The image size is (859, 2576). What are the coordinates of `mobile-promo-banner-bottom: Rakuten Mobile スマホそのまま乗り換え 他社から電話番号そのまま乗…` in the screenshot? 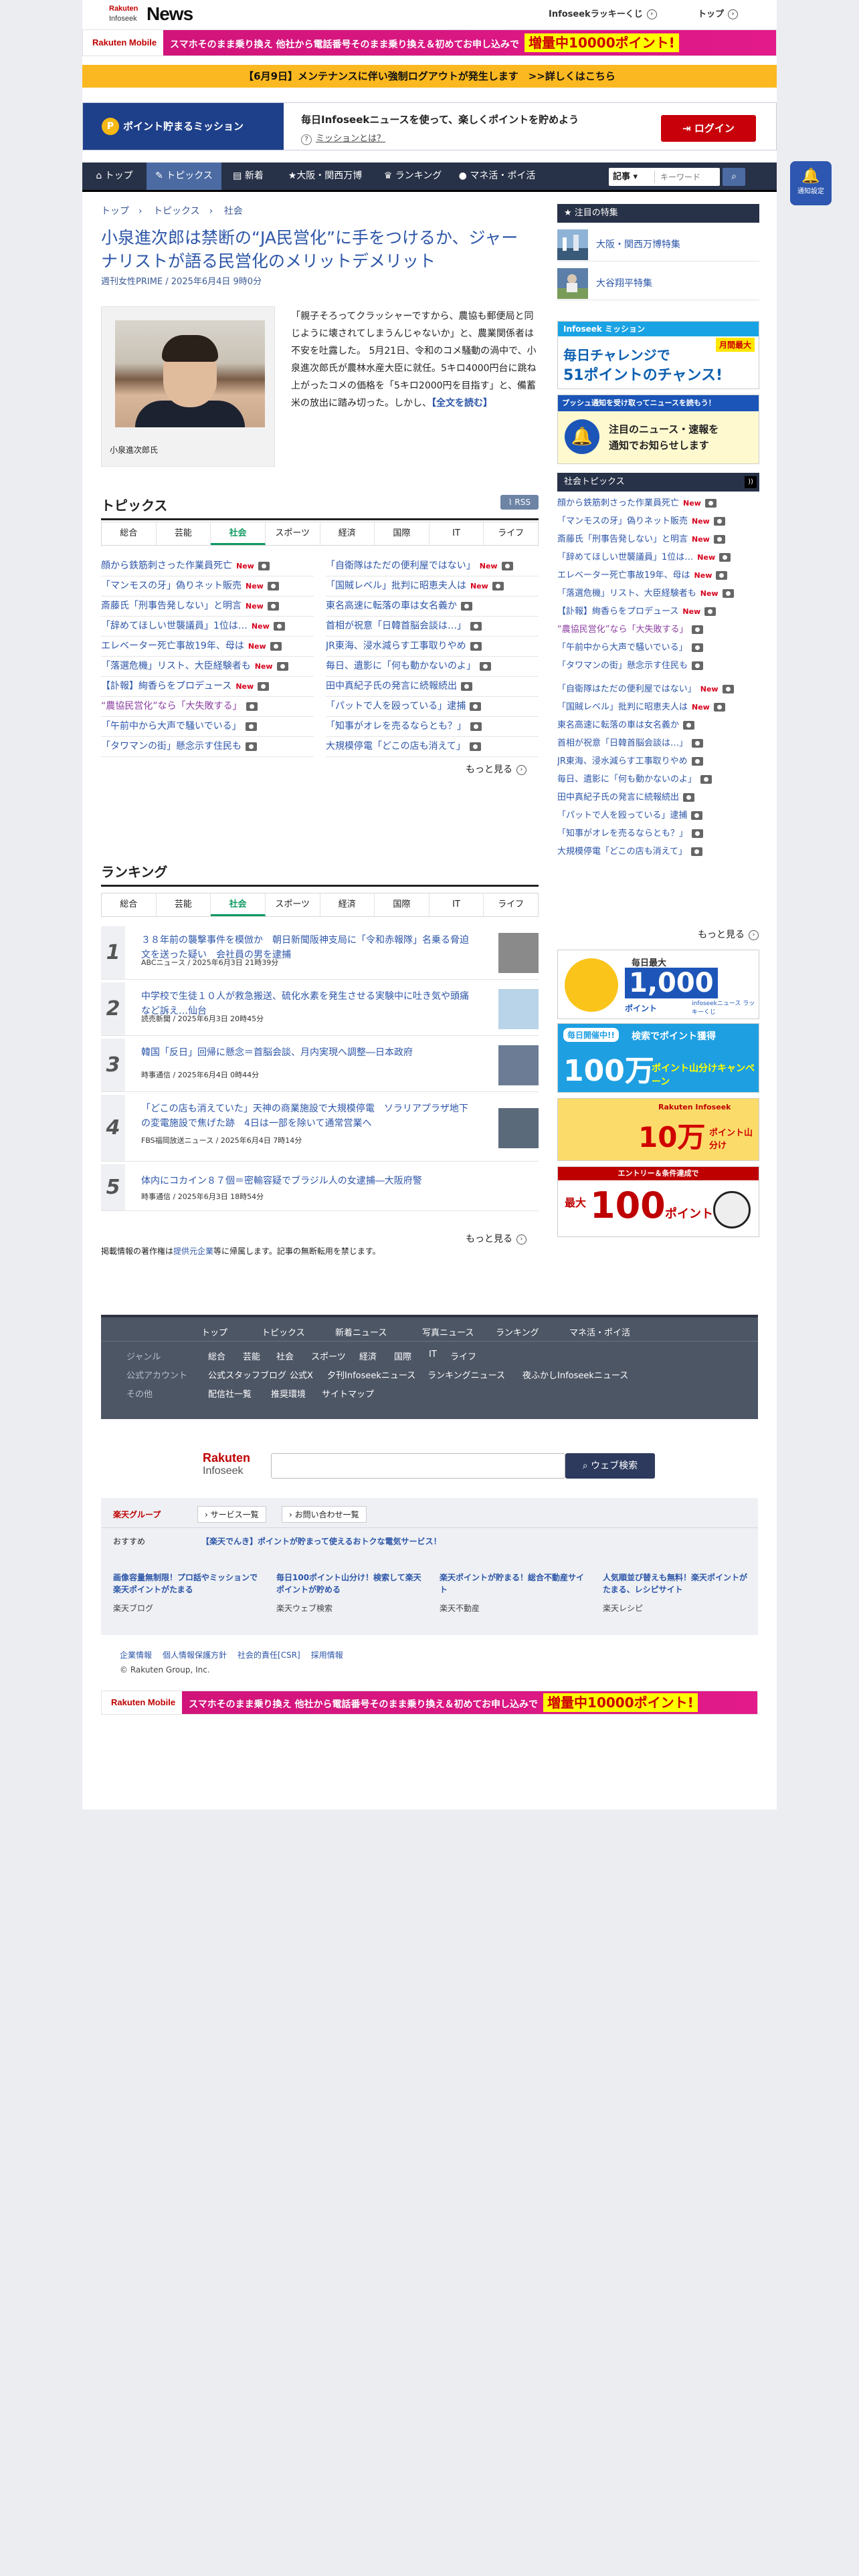 It's located at (429, 1703).